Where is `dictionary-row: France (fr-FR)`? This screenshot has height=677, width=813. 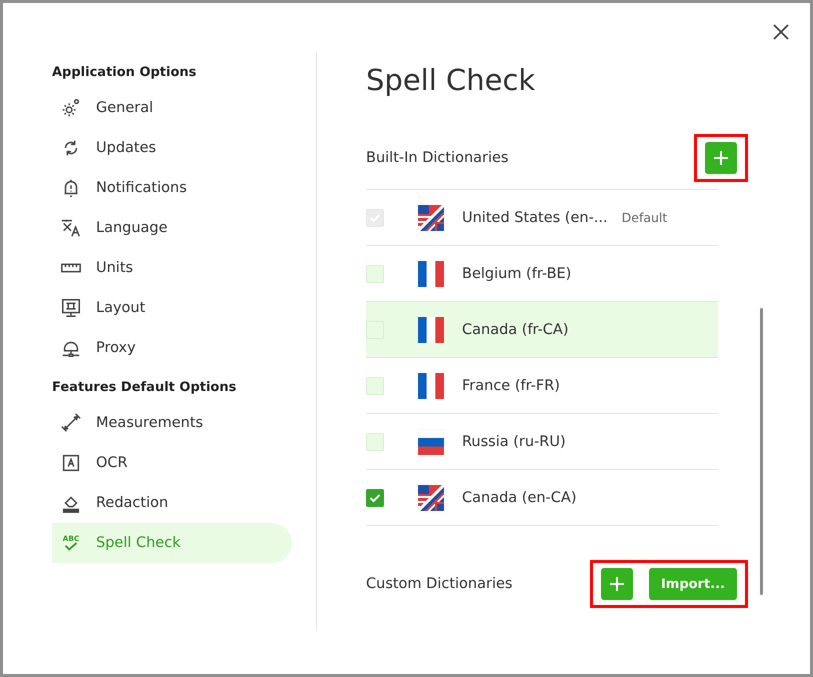 dictionary-row: France (fr-FR) is located at coordinates (542, 386).